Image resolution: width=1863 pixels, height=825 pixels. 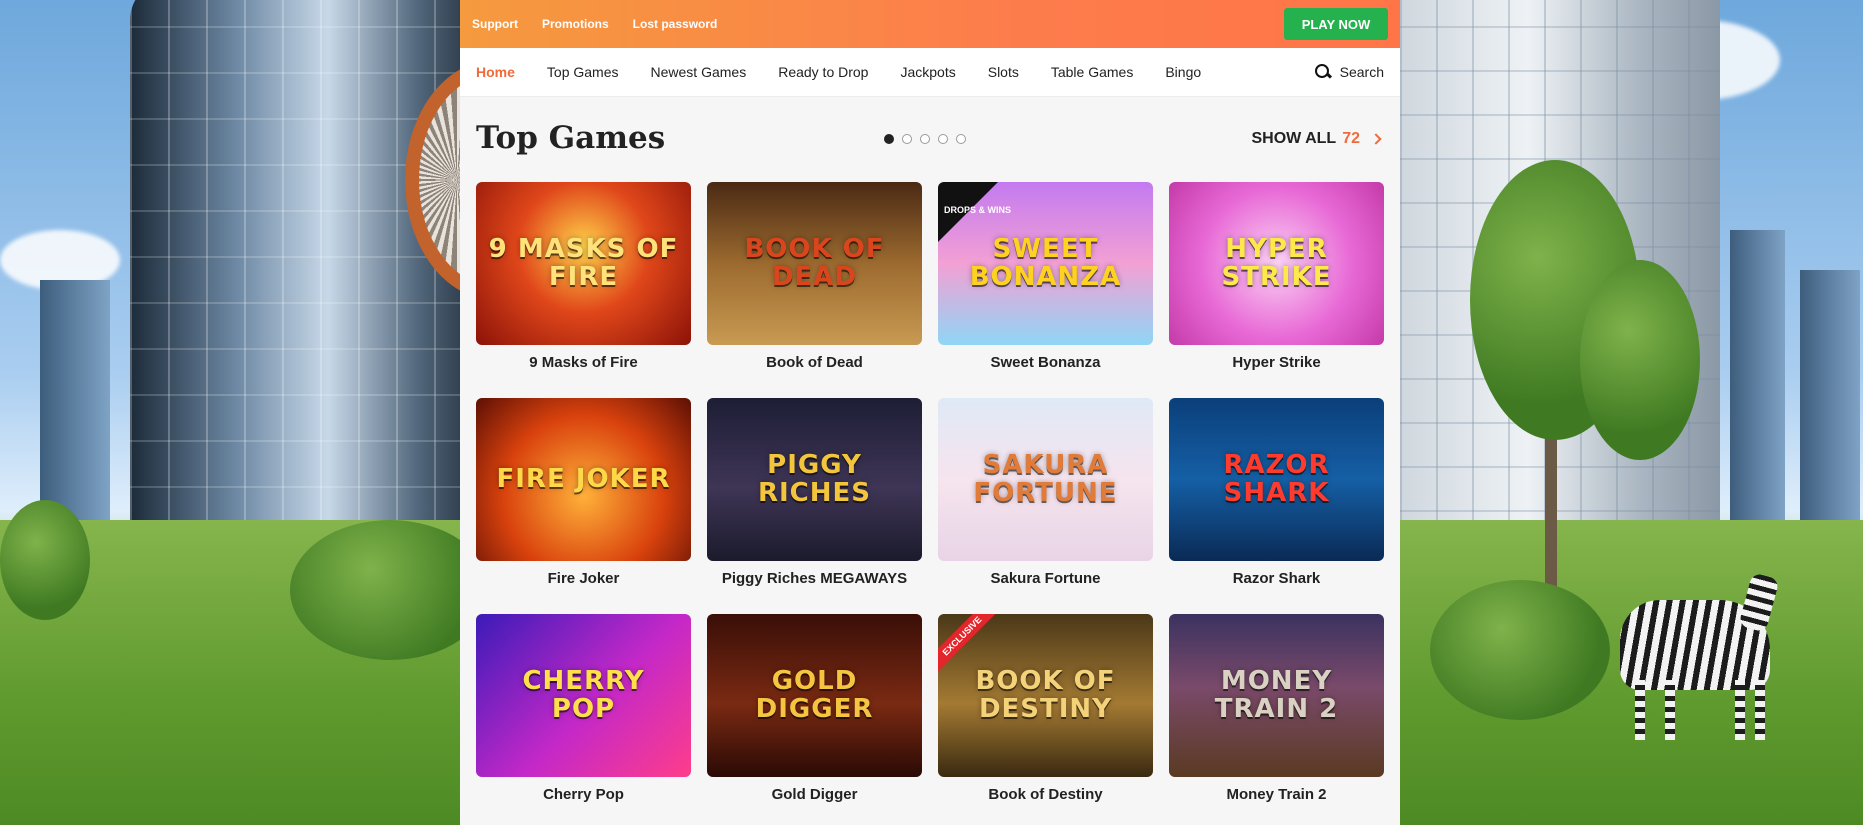 What do you see at coordinates (583, 580) in the screenshot?
I see `game-title: Fire Joker` at bounding box center [583, 580].